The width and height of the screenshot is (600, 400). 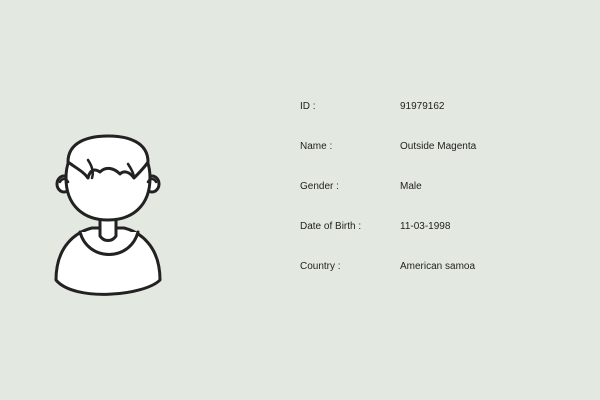 I want to click on field-country-value: American samoa, so click(x=438, y=266).